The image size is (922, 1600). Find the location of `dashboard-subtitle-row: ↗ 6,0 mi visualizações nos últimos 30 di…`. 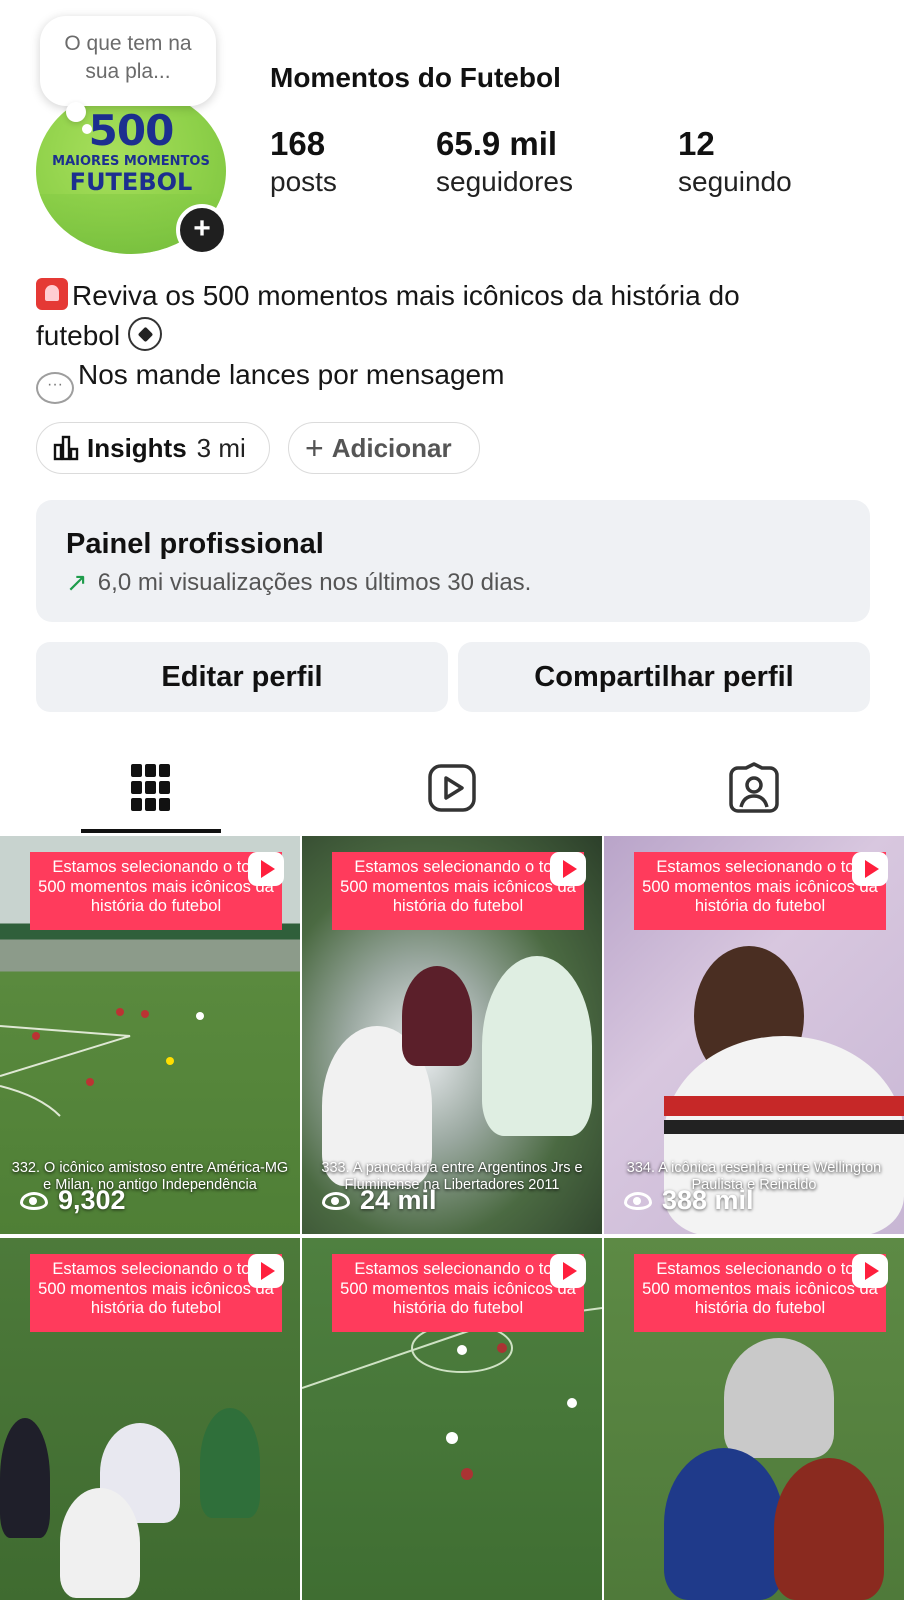

dashboard-subtitle-row: ↗ 6,0 mi visualizações nos últimos 30 di… is located at coordinates (453, 582).